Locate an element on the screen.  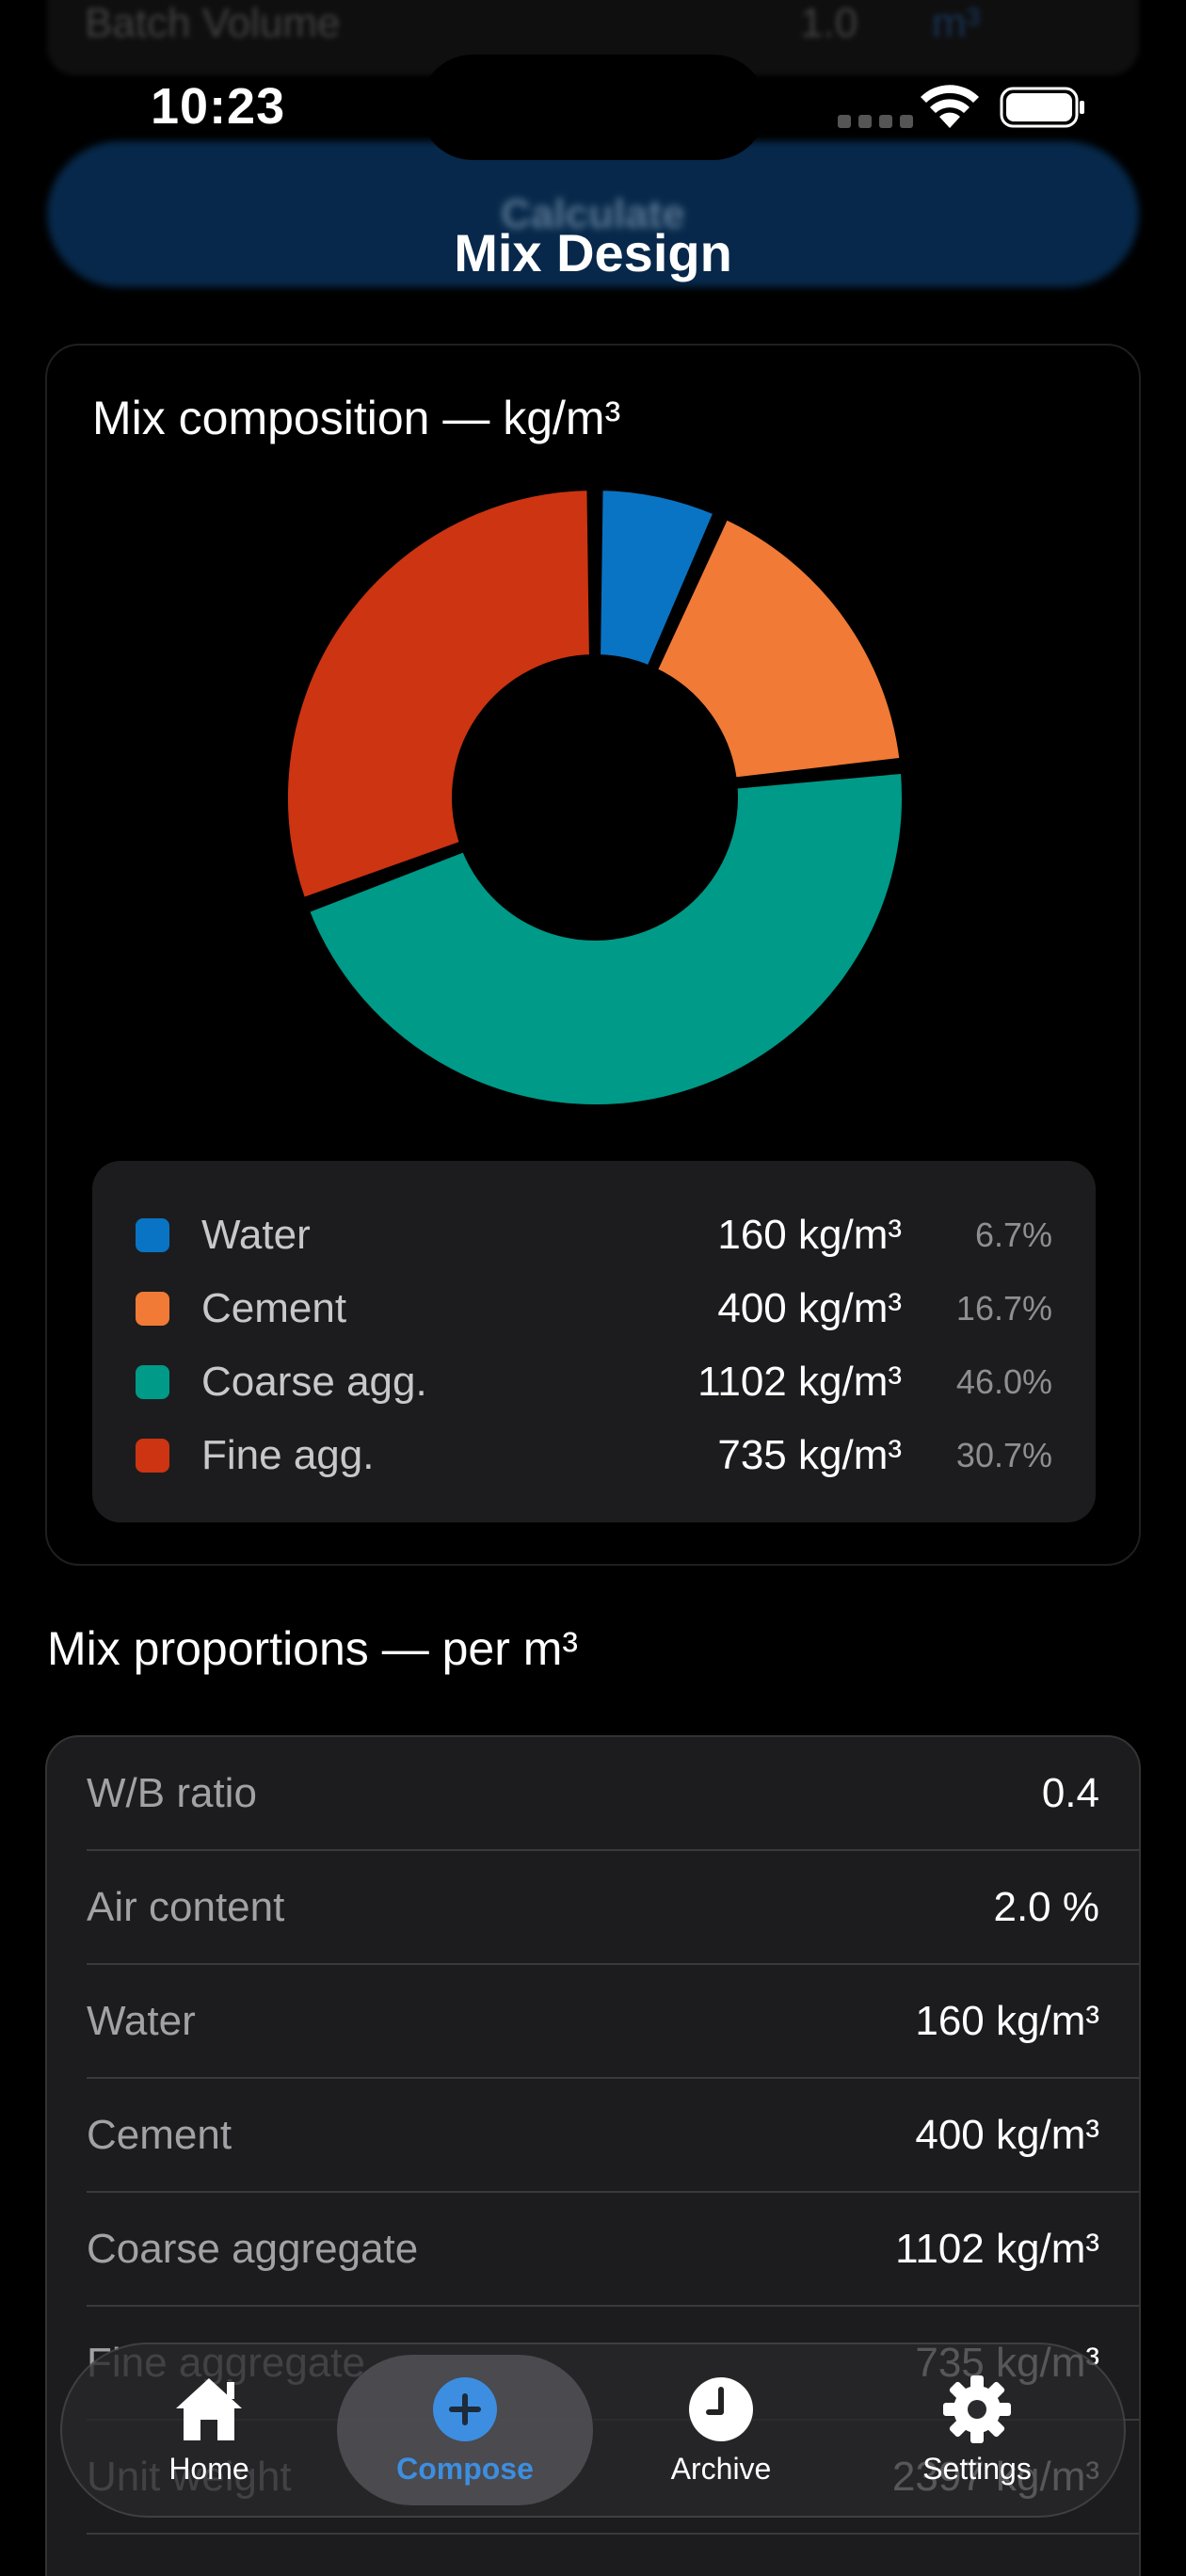
tab-home-label: Home is located at coordinates (208, 2468).